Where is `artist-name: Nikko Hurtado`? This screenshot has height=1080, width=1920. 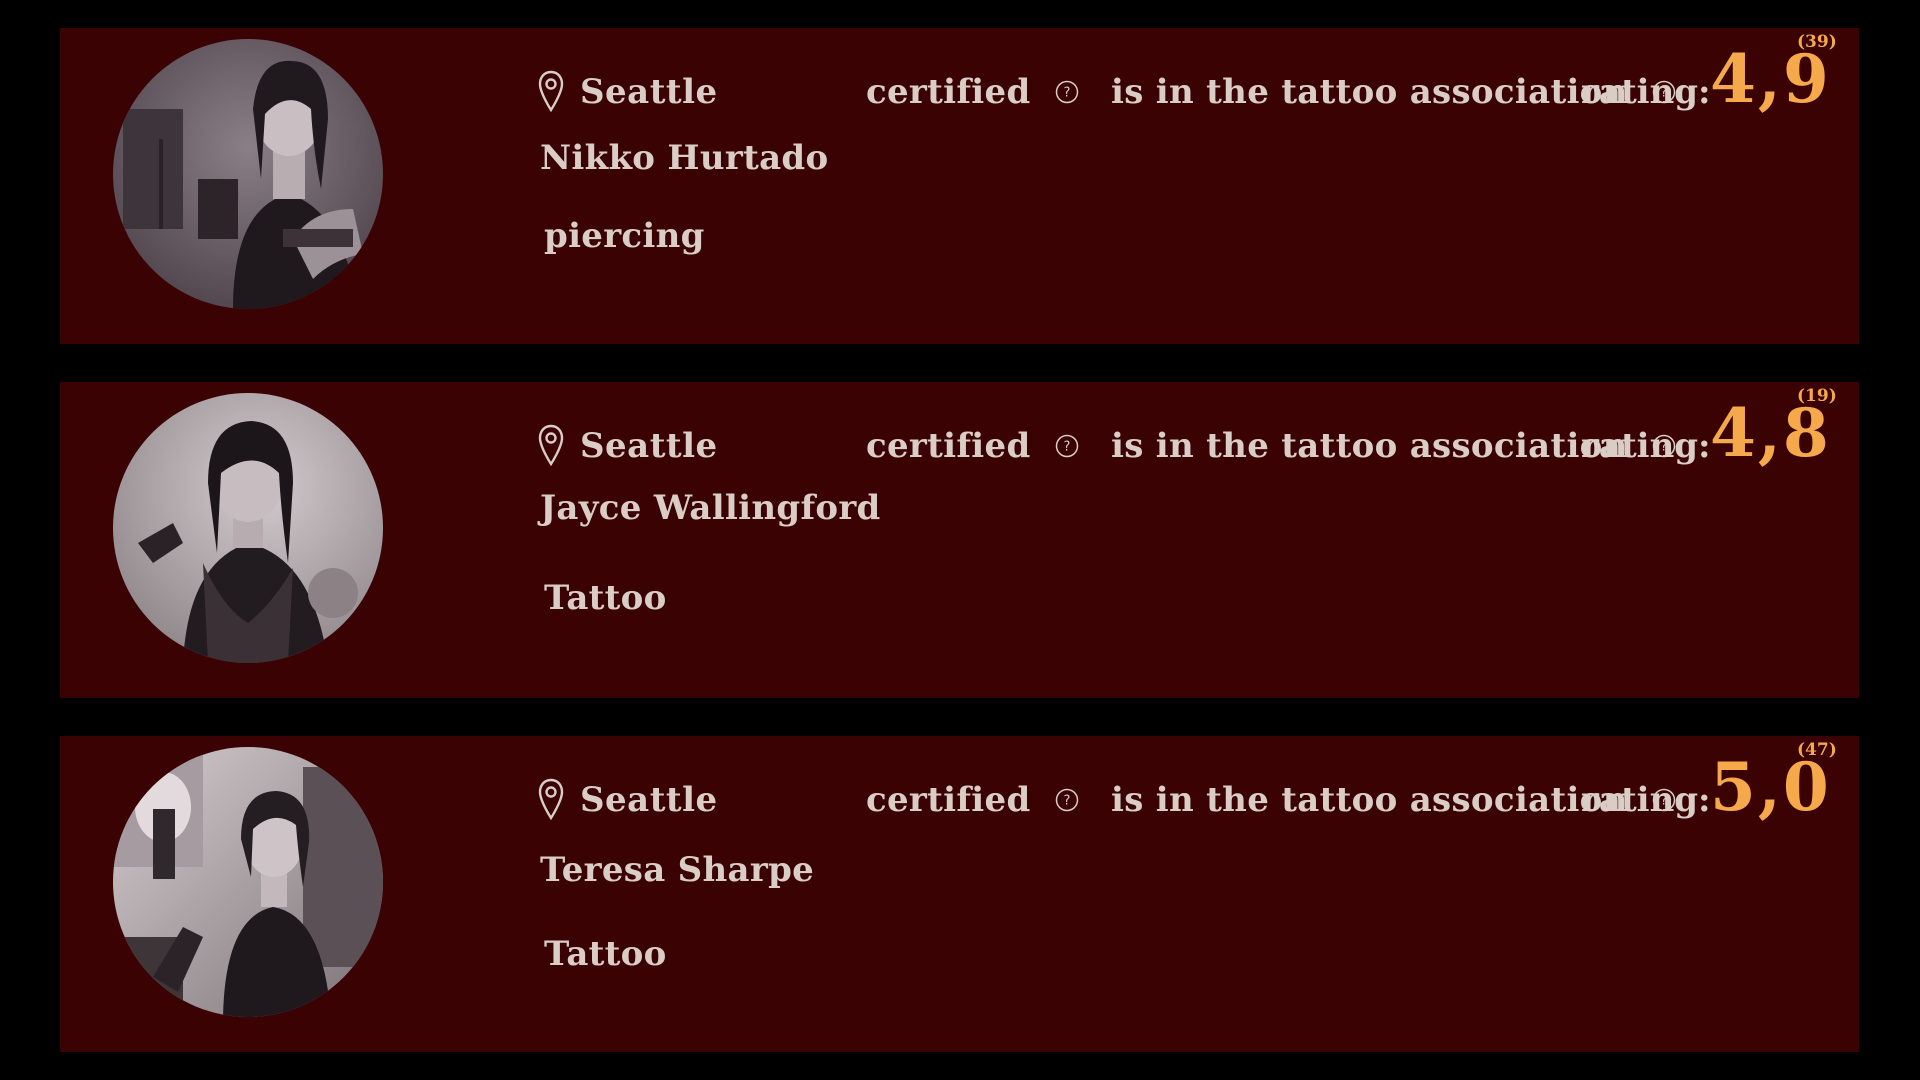 artist-name: Nikko Hurtado is located at coordinates (684, 158).